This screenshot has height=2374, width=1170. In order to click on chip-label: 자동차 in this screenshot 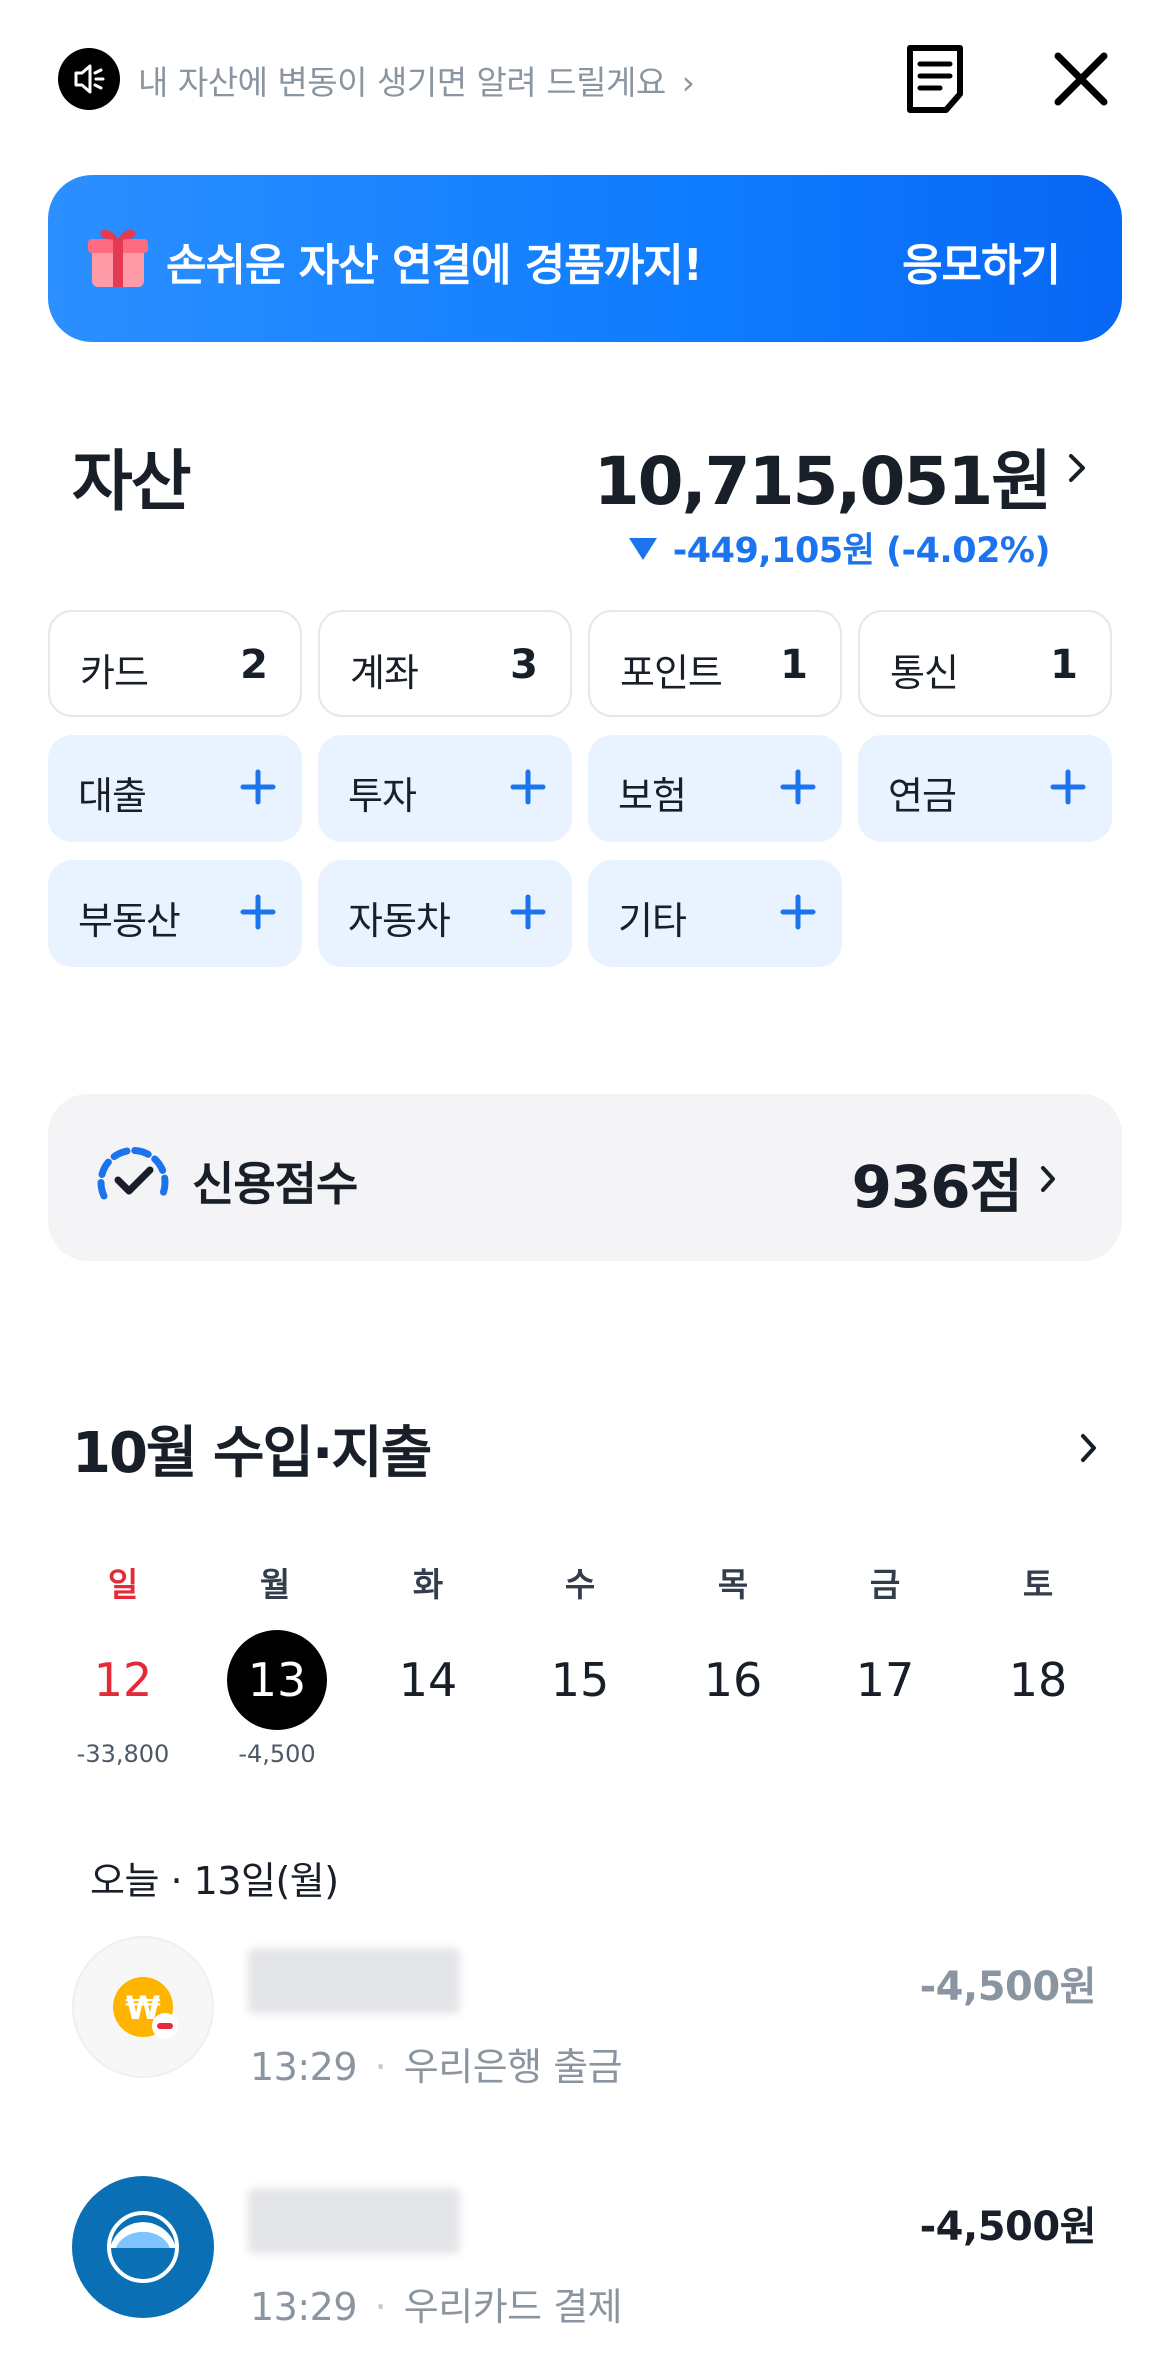, I will do `click(399, 921)`.